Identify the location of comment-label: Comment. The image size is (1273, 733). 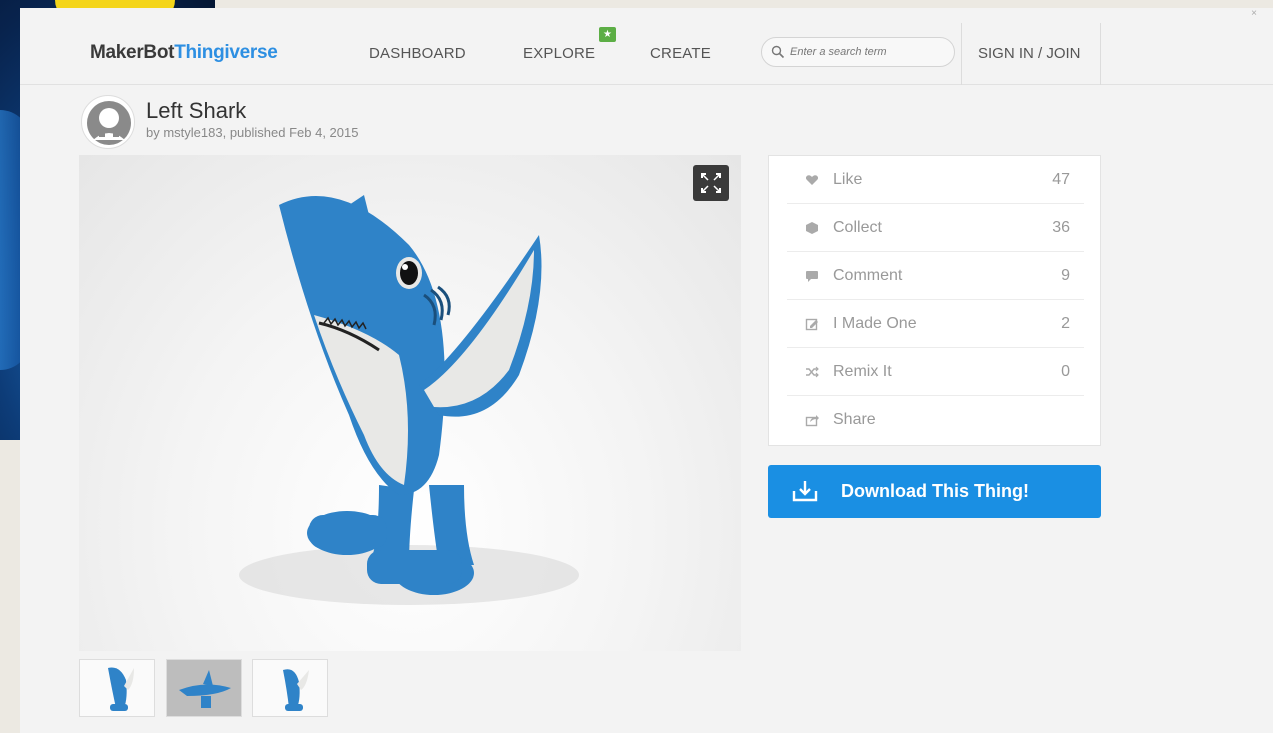
(868, 275).